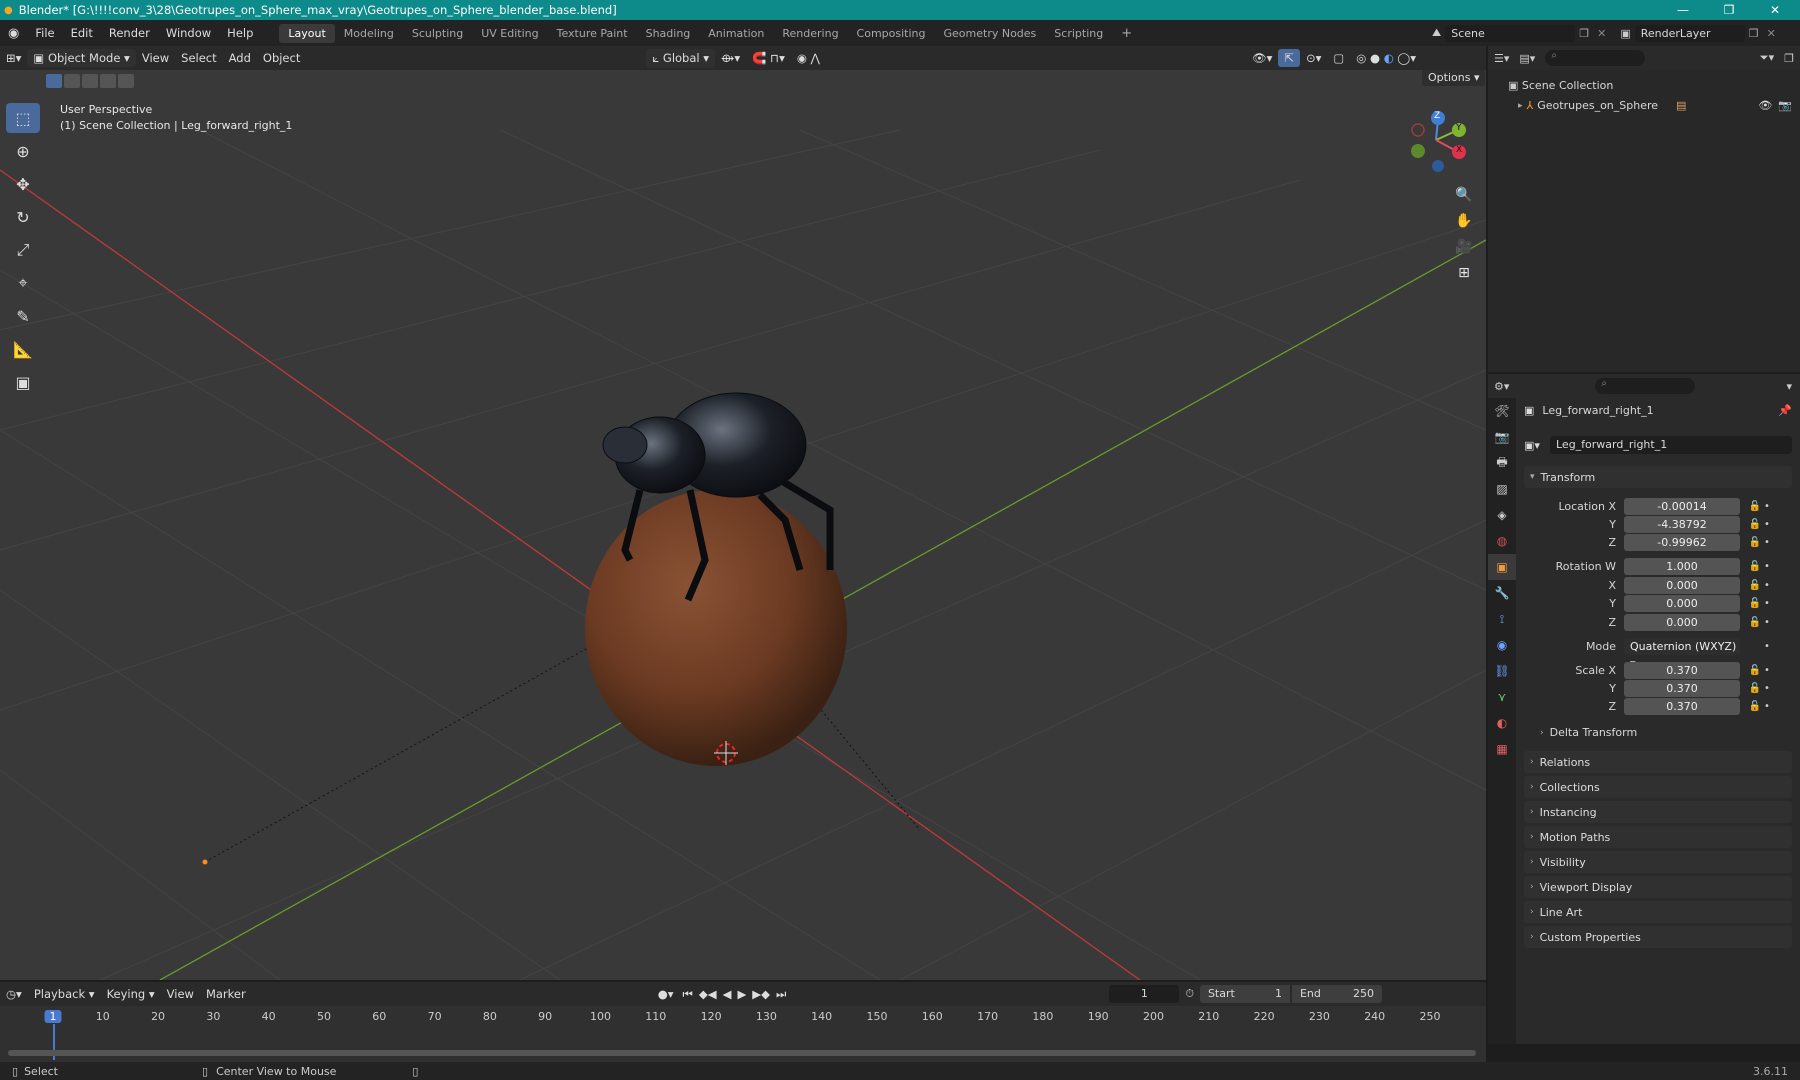 The width and height of the screenshot is (1800, 1080). I want to click on add-workspace-icon: +, so click(1126, 33).